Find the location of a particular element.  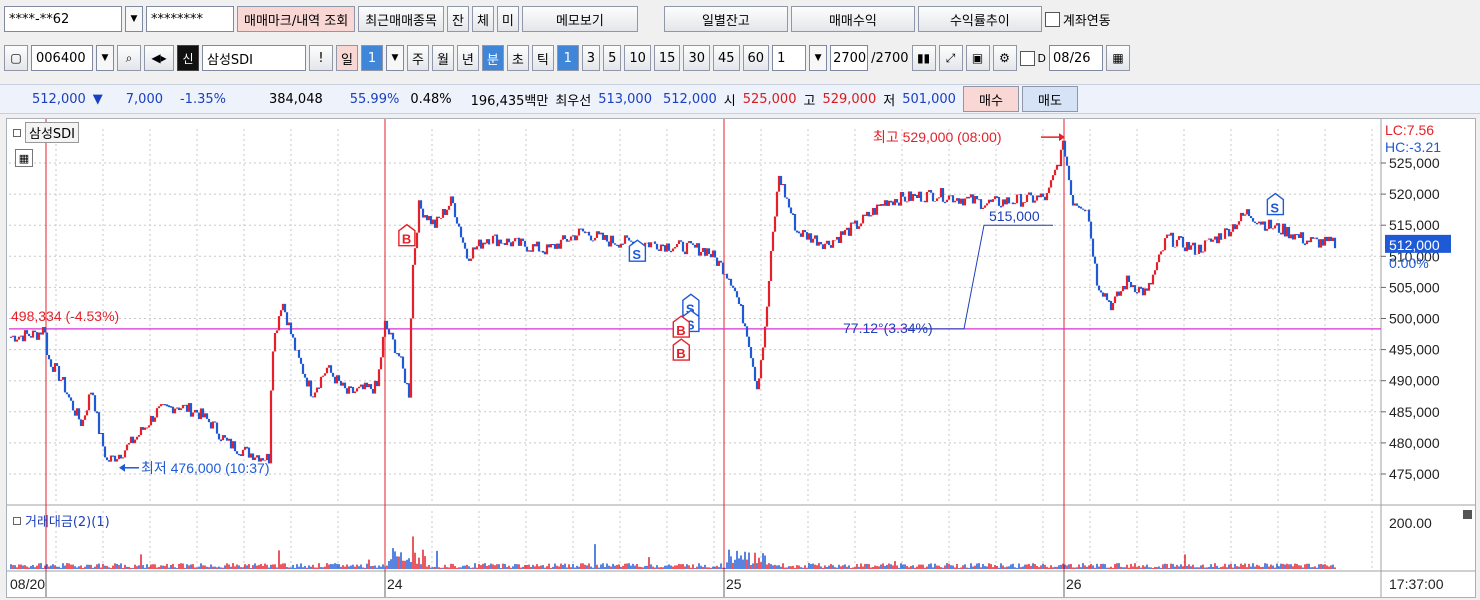

price-change-pct: -1.35% is located at coordinates (202, 99).